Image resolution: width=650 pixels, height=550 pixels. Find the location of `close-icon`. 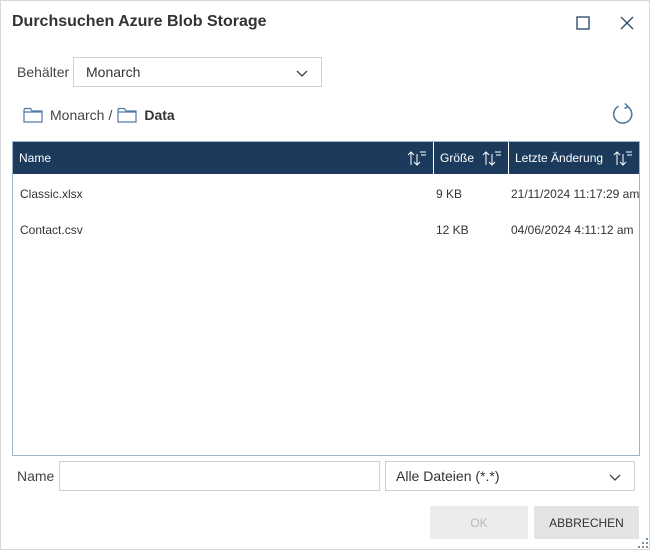

close-icon is located at coordinates (627, 23).